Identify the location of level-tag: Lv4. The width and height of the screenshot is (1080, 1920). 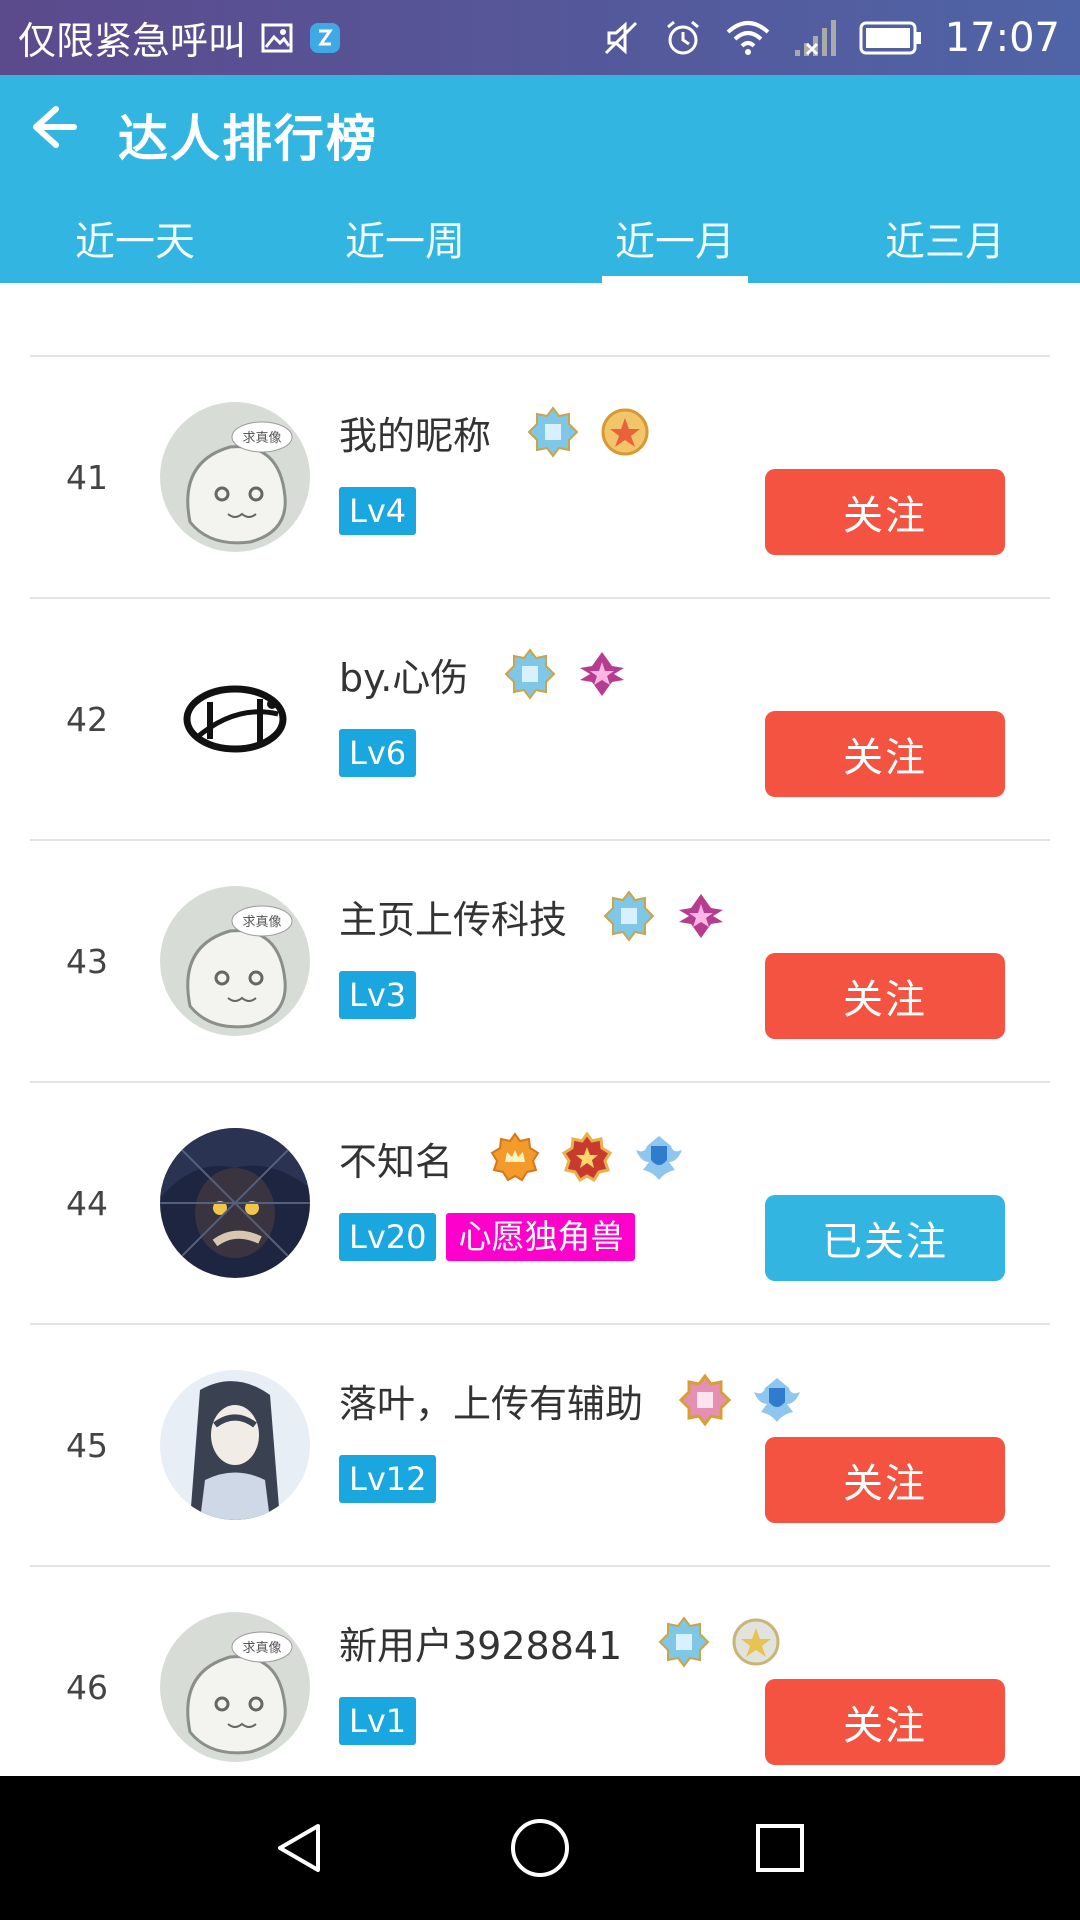
(378, 511).